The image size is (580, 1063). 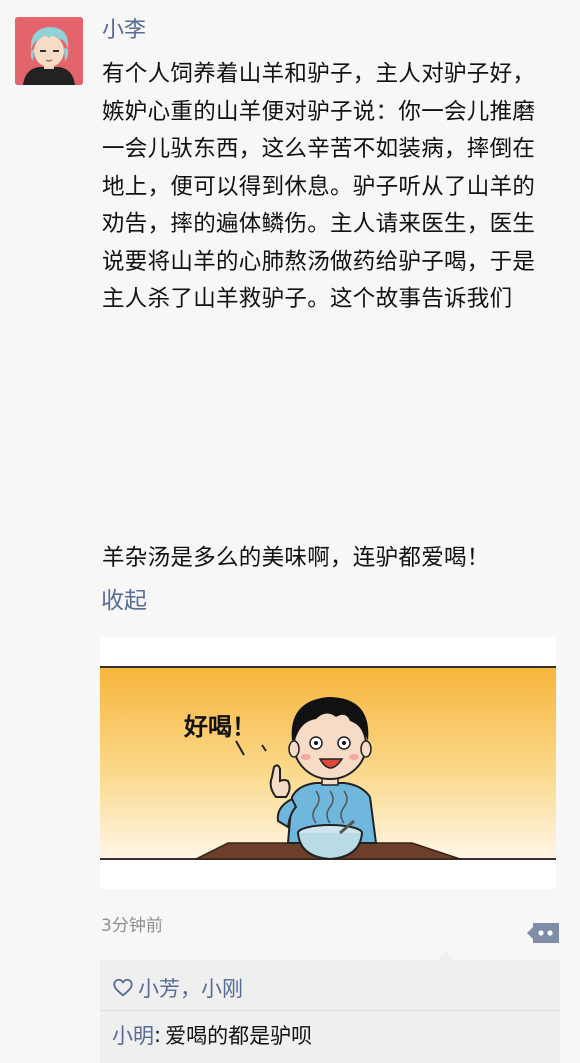 What do you see at coordinates (133, 1035) in the screenshot?
I see `comment-author: 小明` at bounding box center [133, 1035].